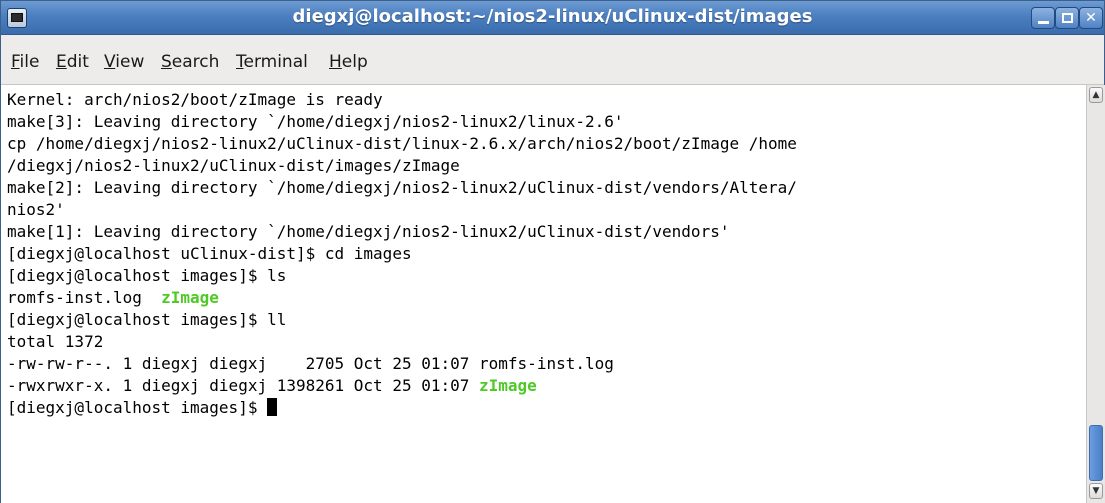 The image size is (1105, 503). I want to click on vertical-scrollbar: ▲ ▼, so click(1095, 294).